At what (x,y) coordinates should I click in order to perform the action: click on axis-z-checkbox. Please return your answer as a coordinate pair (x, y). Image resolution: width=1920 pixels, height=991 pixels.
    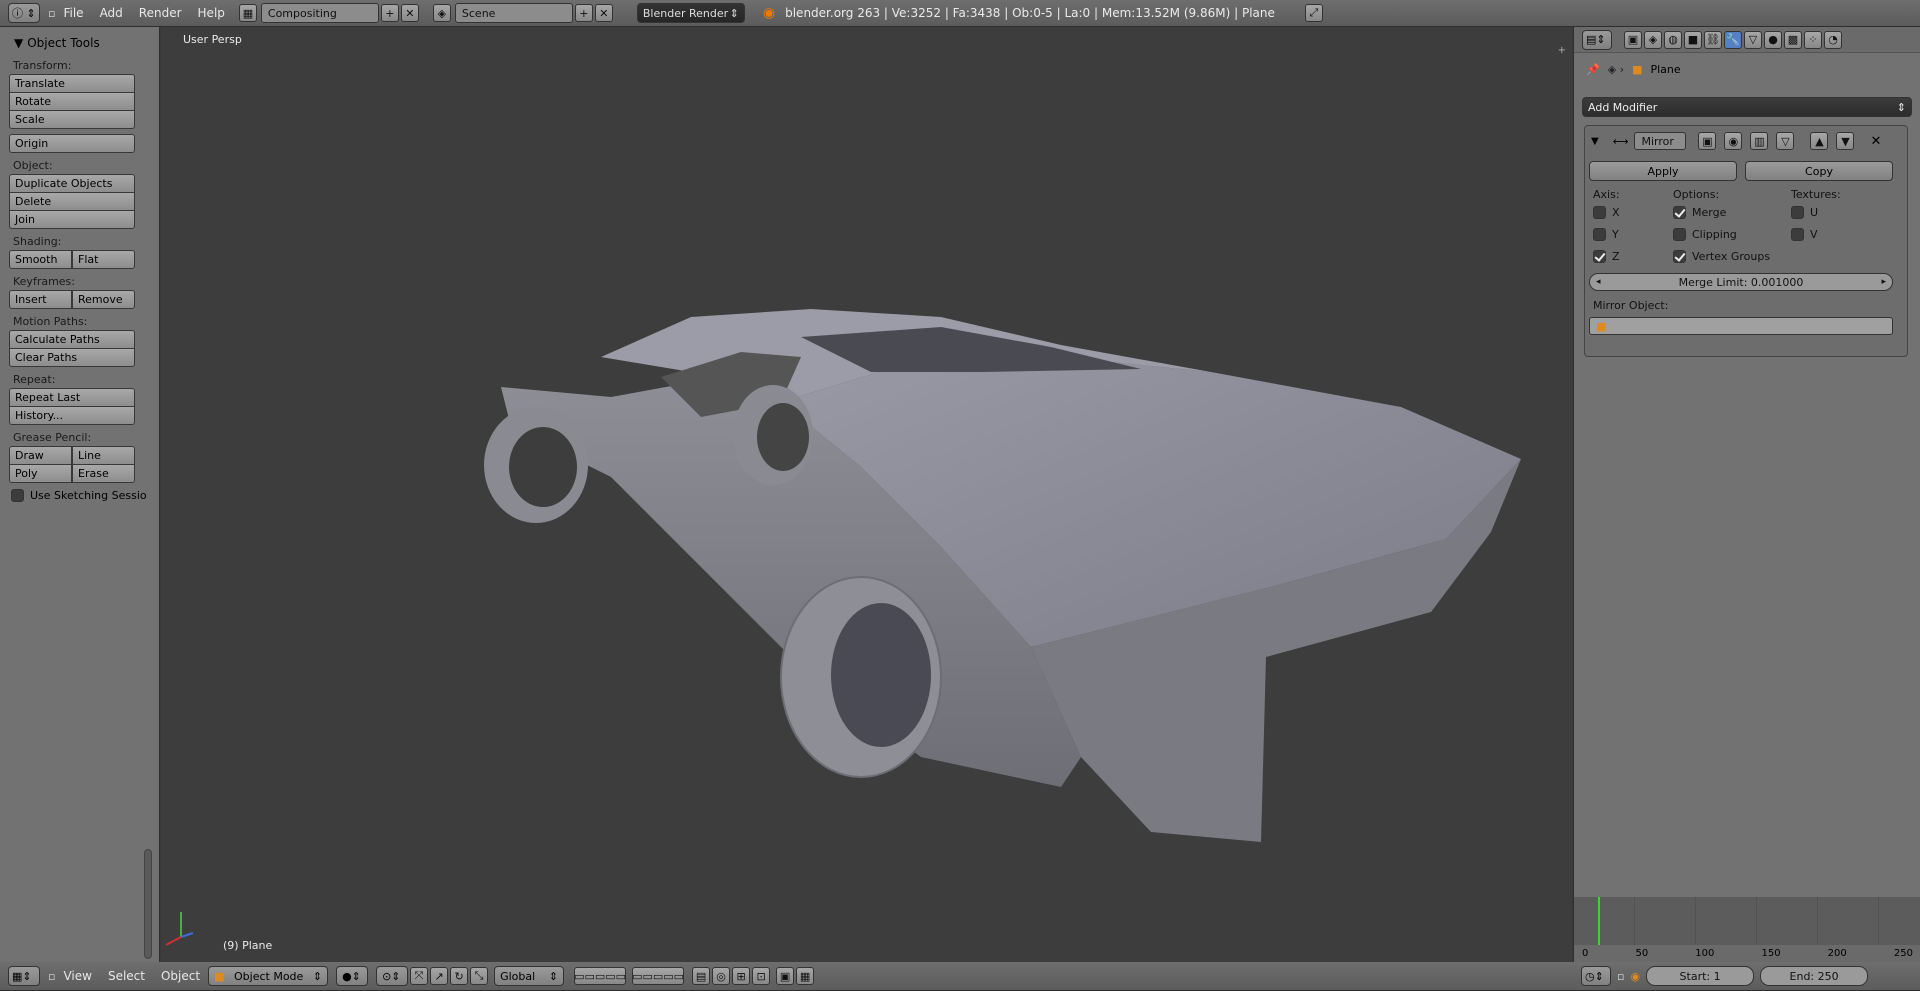
    Looking at the image, I should click on (1599, 256).